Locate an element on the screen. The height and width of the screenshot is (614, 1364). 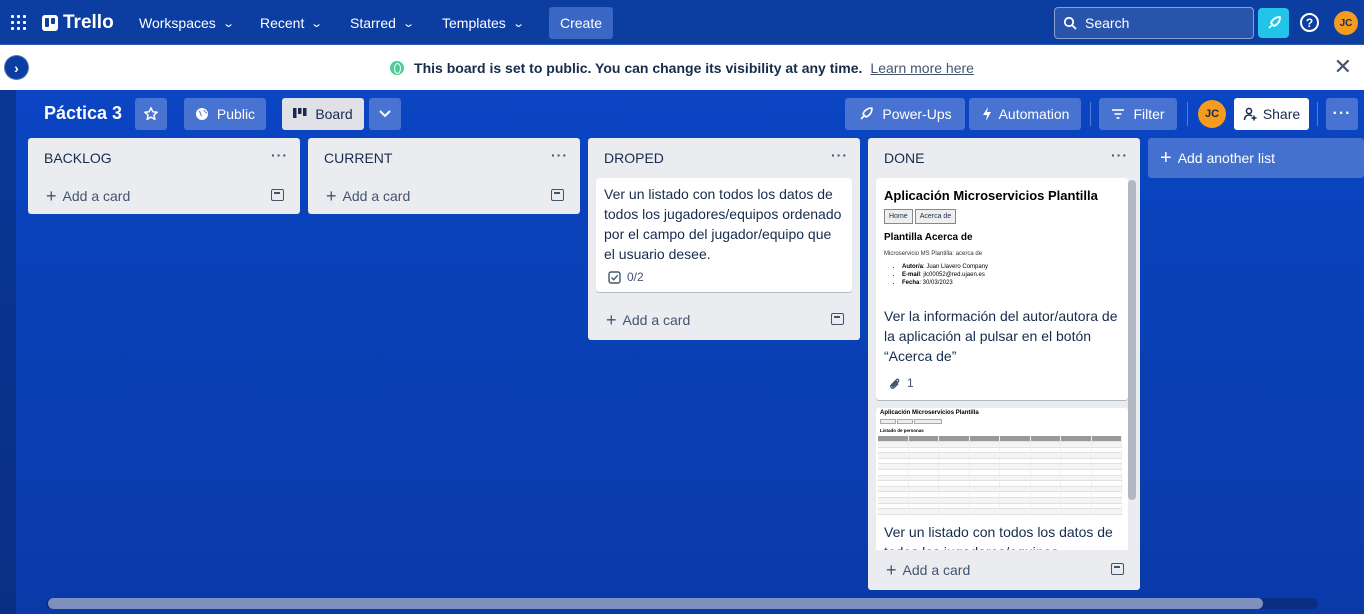
star-board-button is located at coordinates (151, 114).